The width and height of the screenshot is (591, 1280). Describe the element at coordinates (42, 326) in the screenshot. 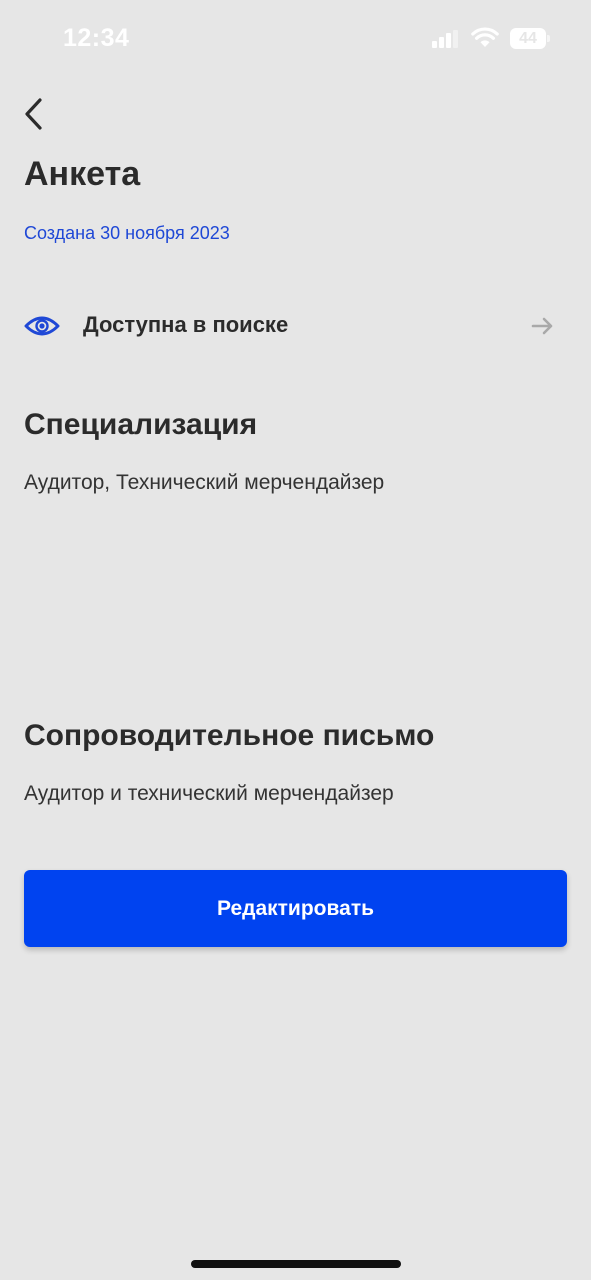

I see `eye-icon` at that location.